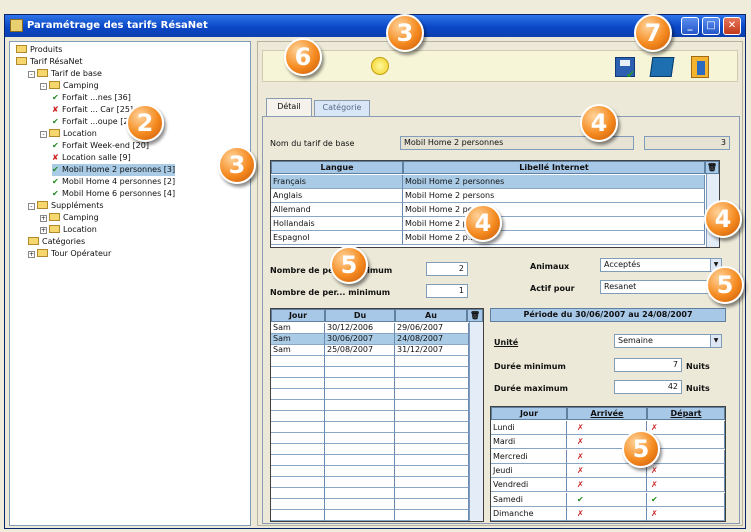 This screenshot has height=532, width=751. What do you see at coordinates (662, 67) in the screenshot?
I see `book-icon` at bounding box center [662, 67].